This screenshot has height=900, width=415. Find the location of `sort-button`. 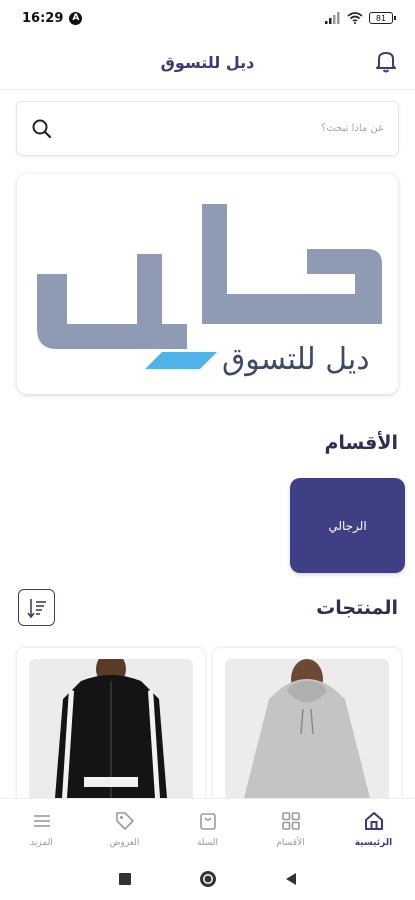

sort-button is located at coordinates (36, 607).